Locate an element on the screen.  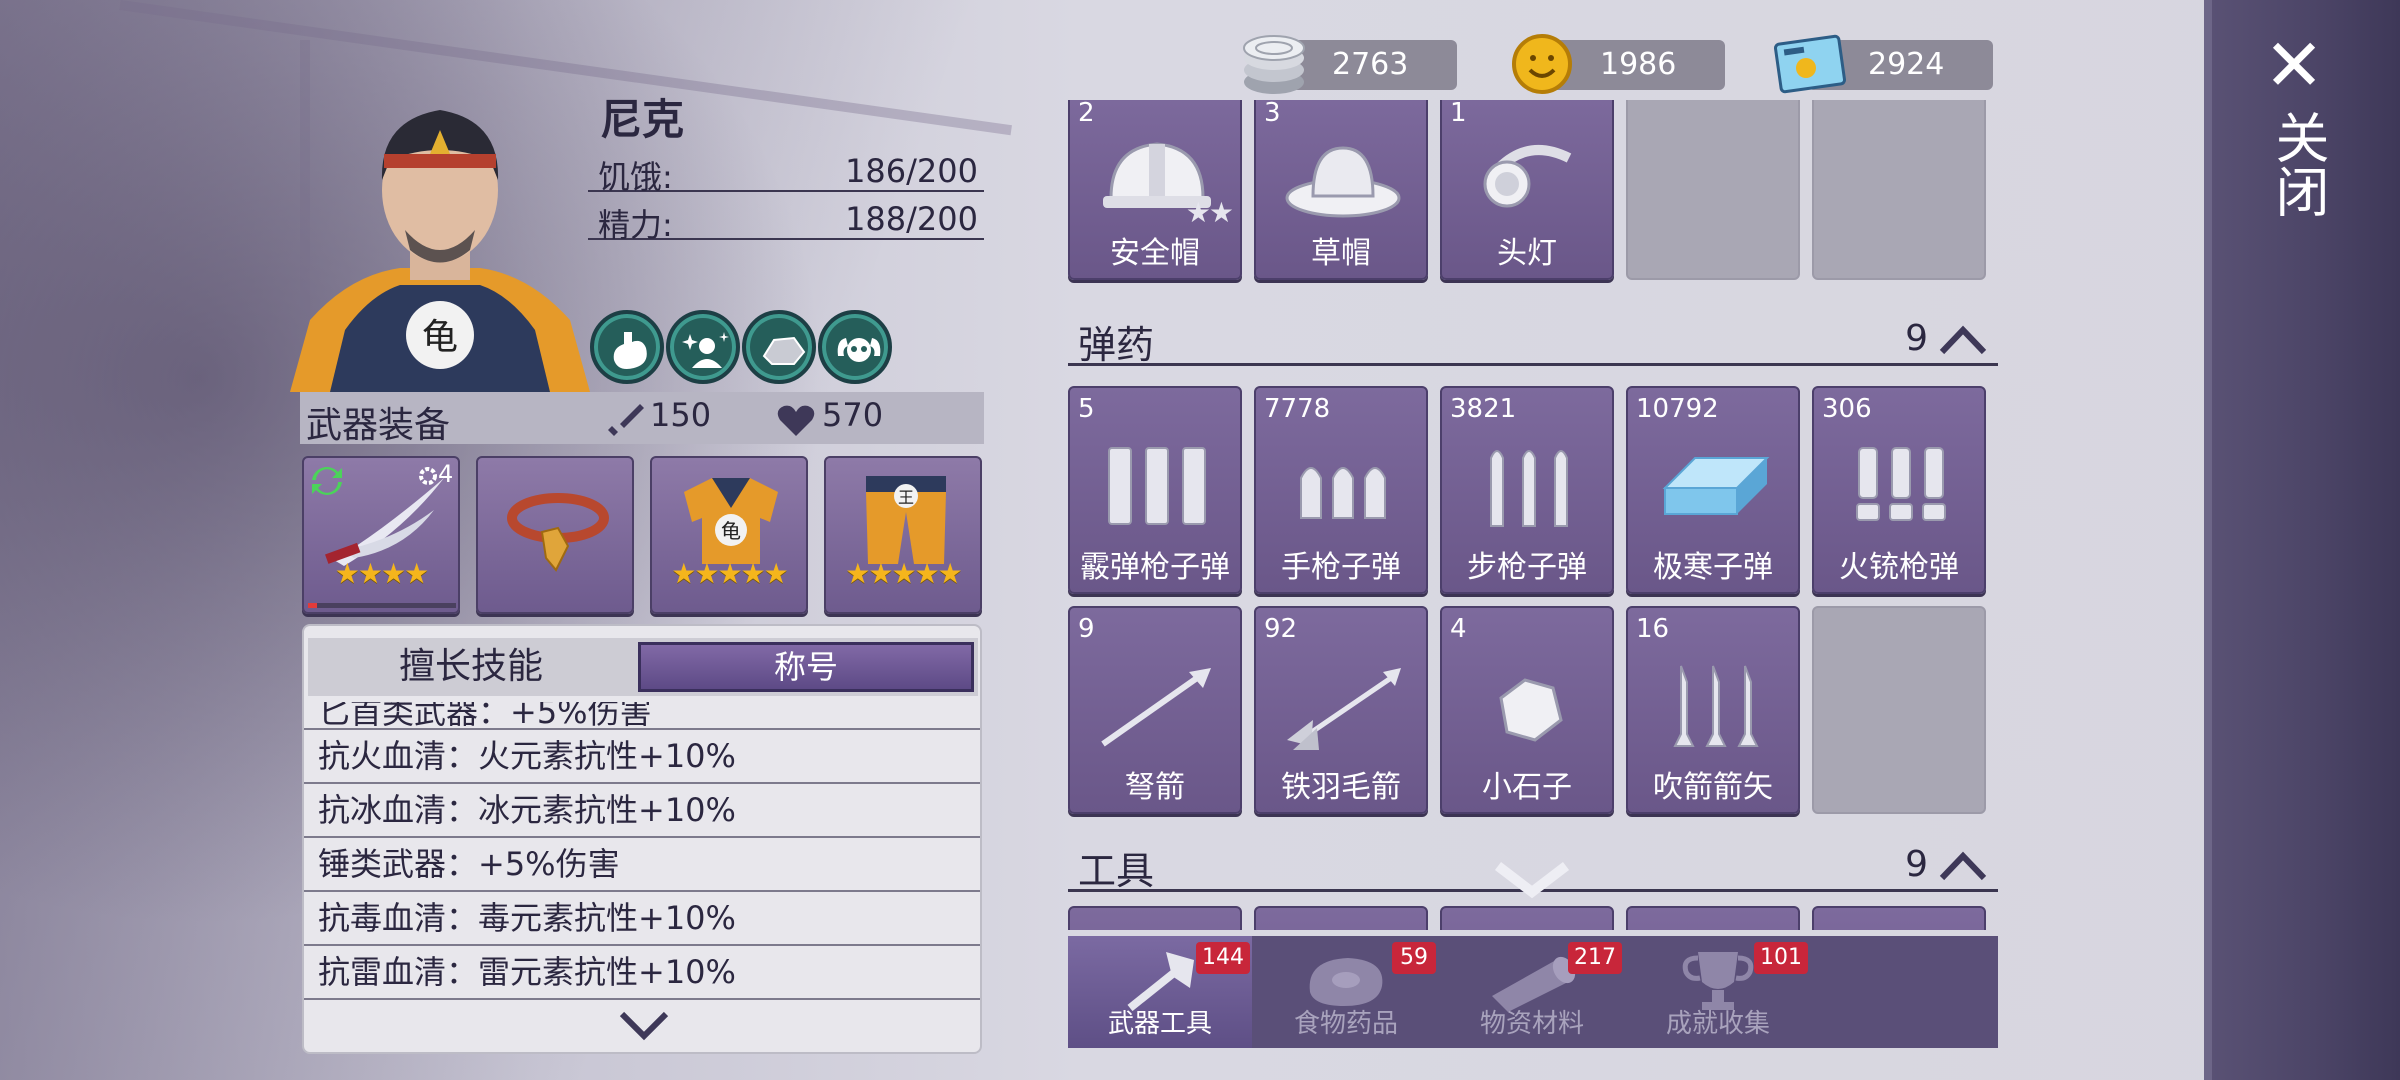
equip-slot-armor: 龟 ★★★★★ is located at coordinates (729, 535).